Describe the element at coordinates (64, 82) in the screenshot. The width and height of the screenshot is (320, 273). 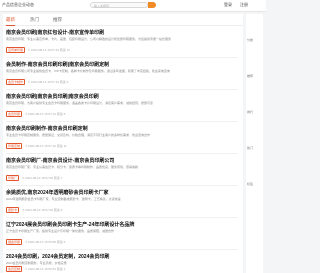
I see `article-views: 阅读 9` at that location.